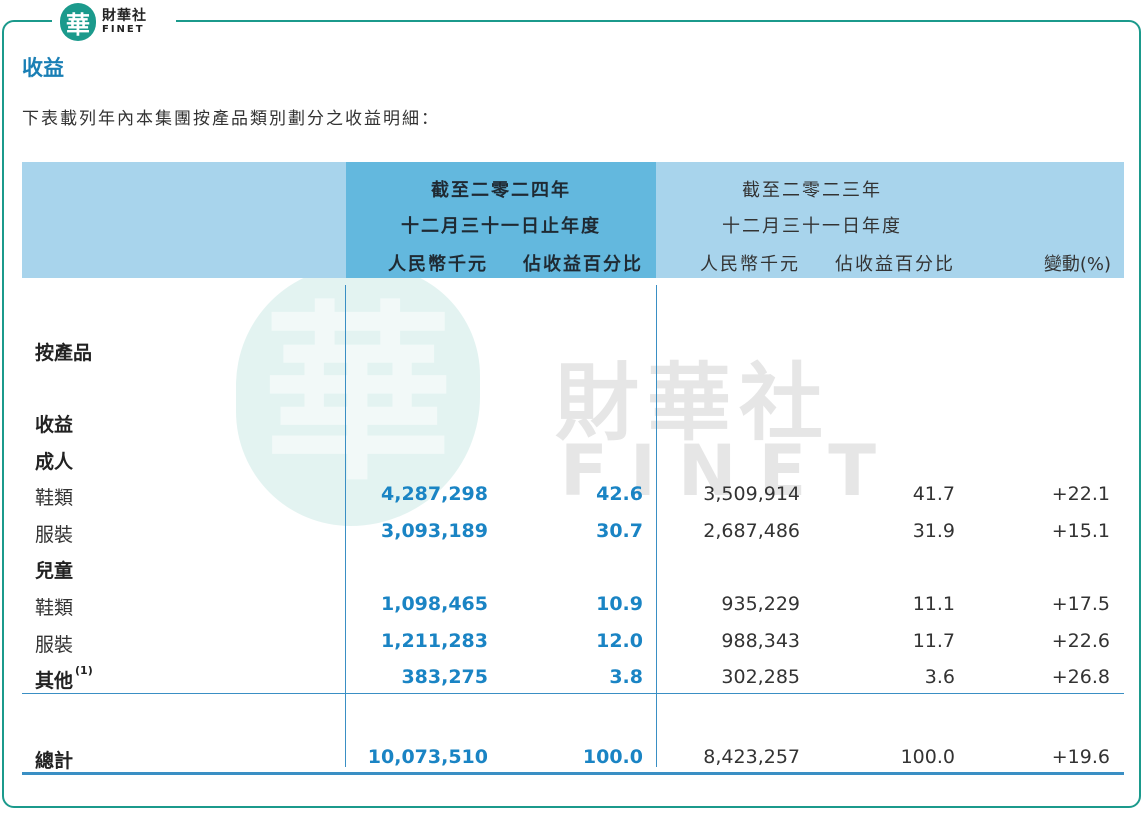 The height and width of the screenshot is (832, 1145). What do you see at coordinates (933, 604) in the screenshot?
I see `table-cell: 11.1` at bounding box center [933, 604].